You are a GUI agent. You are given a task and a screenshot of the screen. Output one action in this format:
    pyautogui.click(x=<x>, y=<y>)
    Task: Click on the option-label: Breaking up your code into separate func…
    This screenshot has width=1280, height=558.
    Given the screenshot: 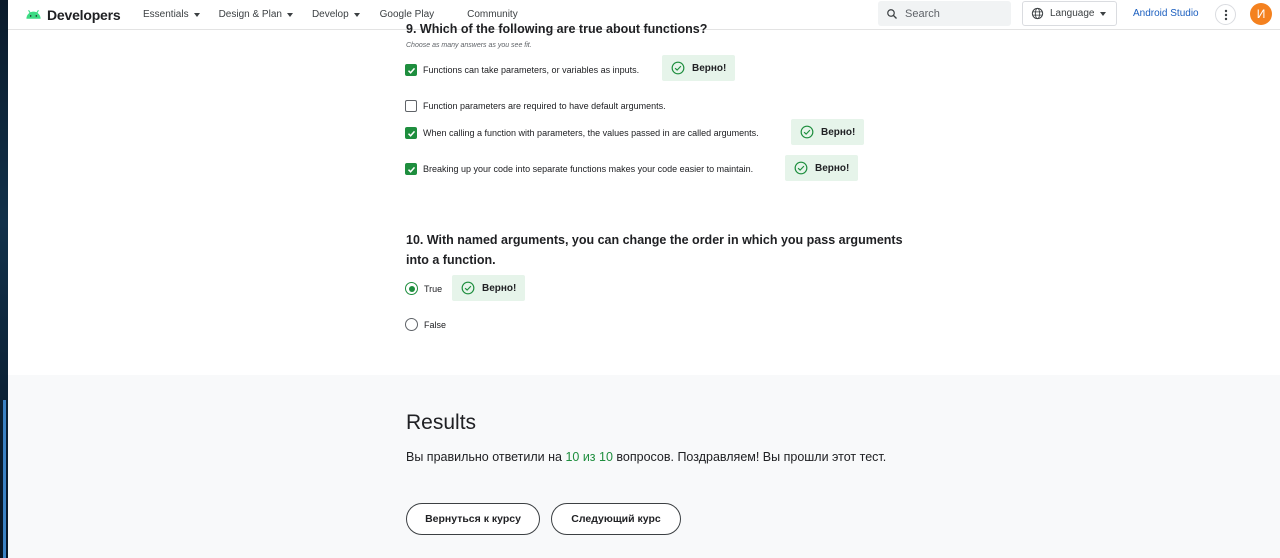 What is the action you would take?
    pyautogui.click(x=588, y=169)
    